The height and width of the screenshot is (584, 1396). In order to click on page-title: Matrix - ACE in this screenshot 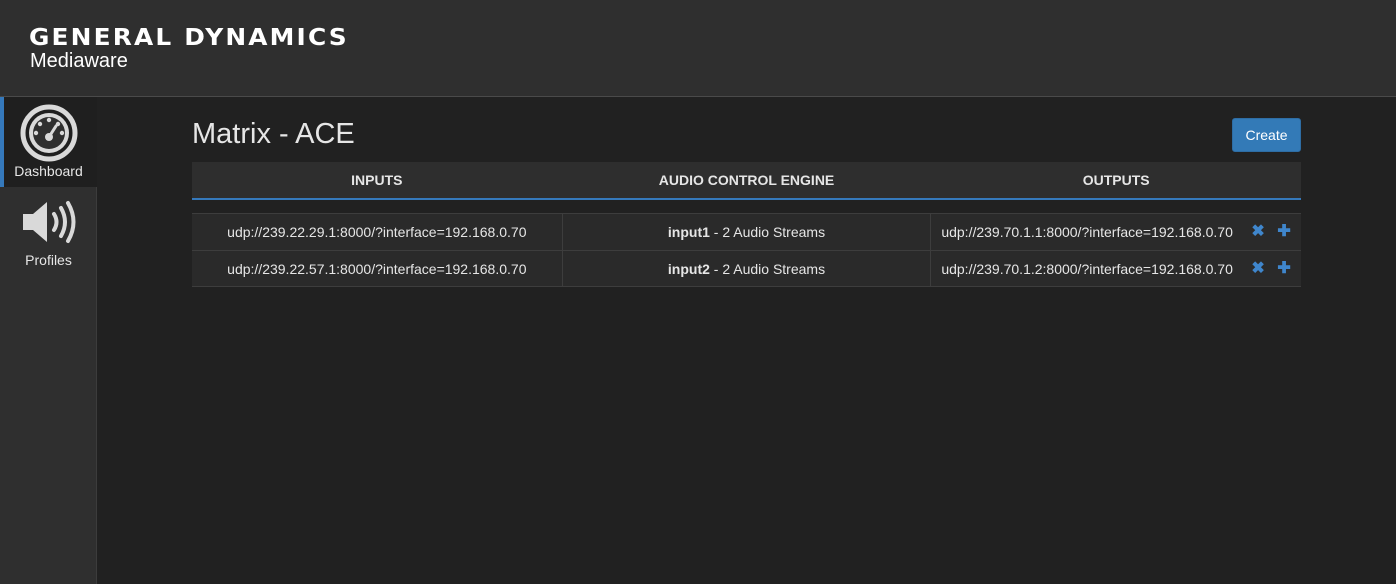, I will do `click(273, 134)`.